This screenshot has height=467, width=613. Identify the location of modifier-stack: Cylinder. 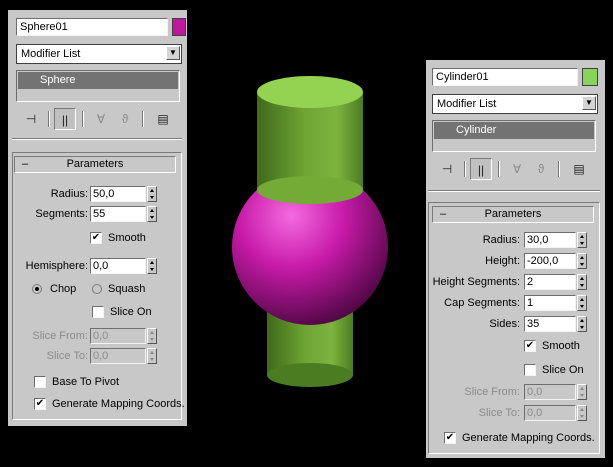
(514, 136).